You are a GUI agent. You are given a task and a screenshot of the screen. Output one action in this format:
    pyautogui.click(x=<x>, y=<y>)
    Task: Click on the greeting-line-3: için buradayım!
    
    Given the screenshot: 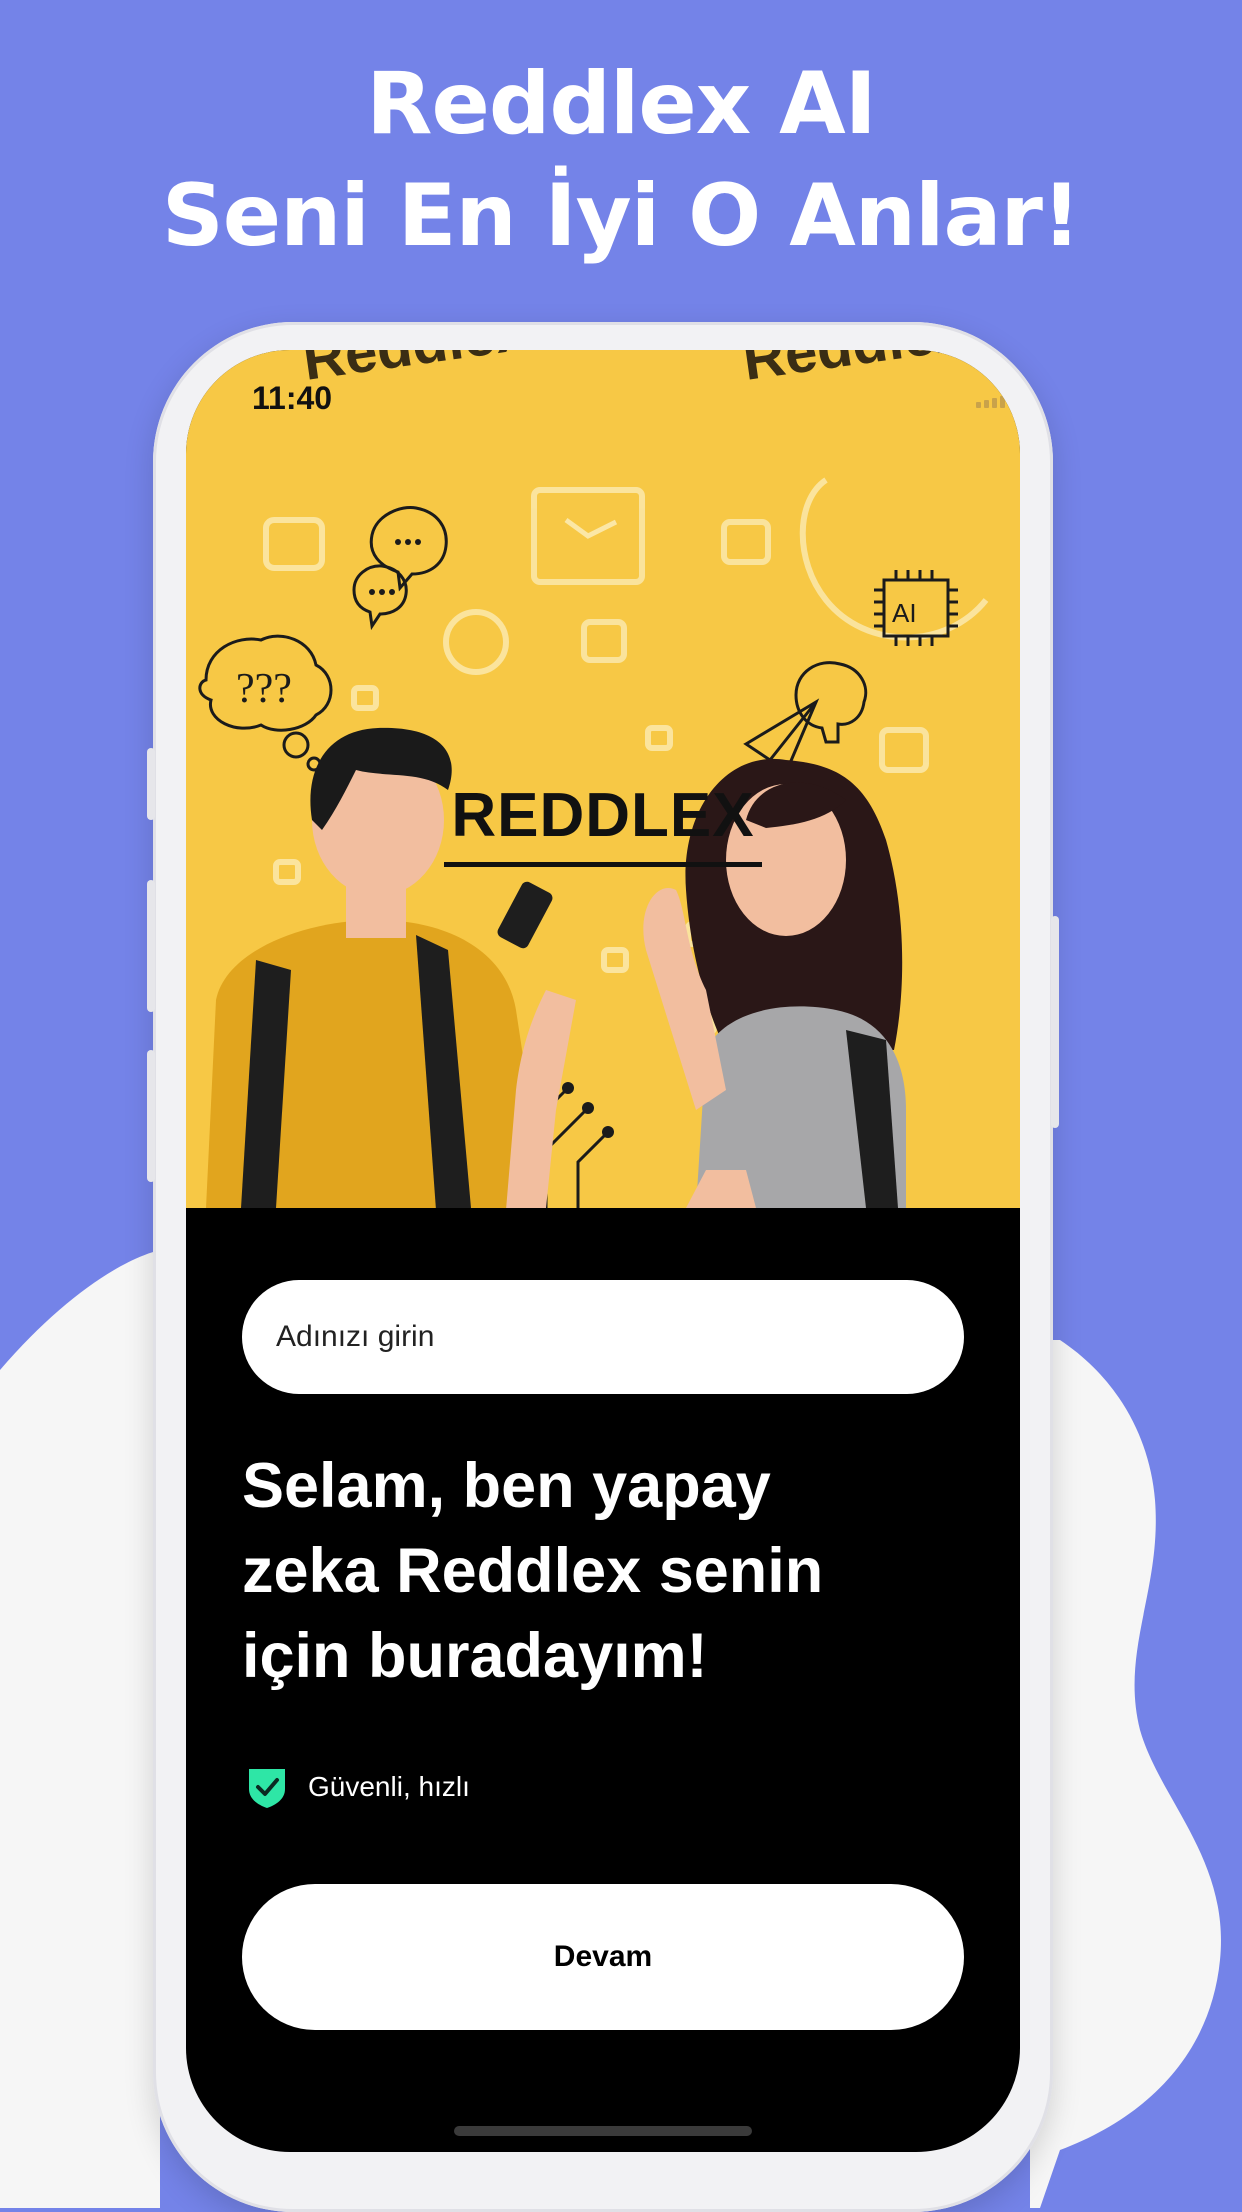 What is the action you would take?
    pyautogui.click(x=475, y=1656)
    